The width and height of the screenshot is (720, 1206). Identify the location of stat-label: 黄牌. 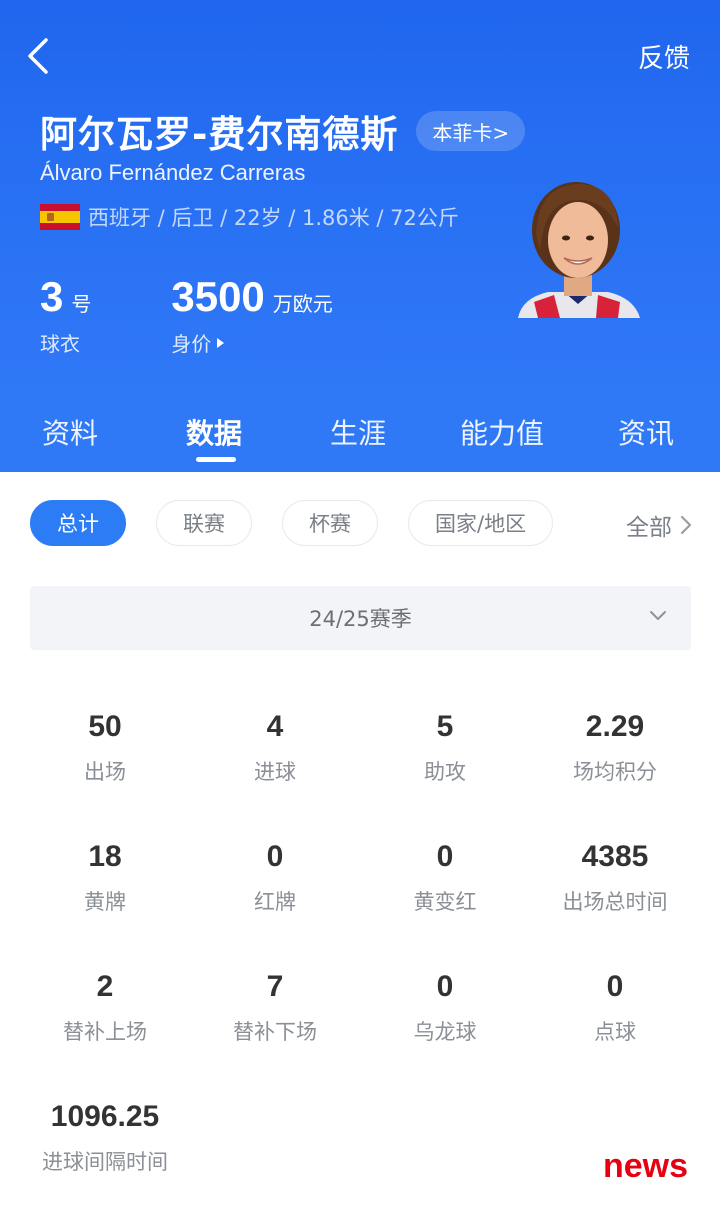
(105, 902).